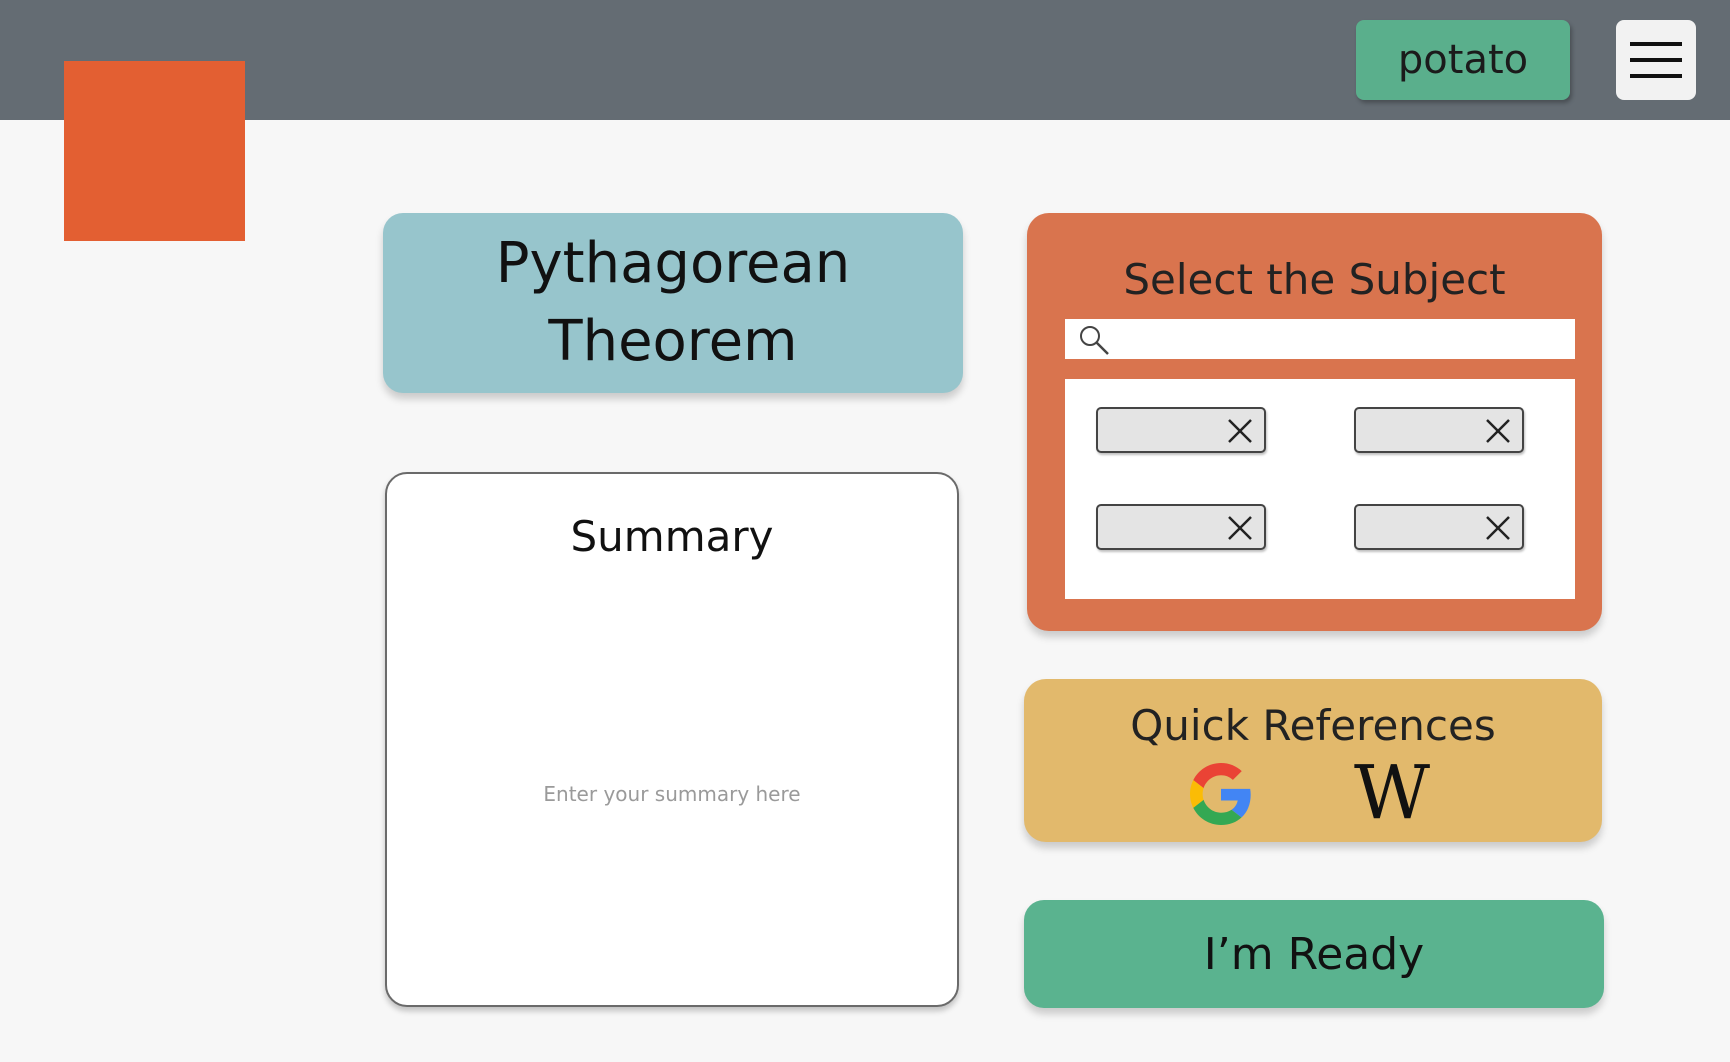  I want to click on subject-panel: Select the Subject, so click(1314, 422).